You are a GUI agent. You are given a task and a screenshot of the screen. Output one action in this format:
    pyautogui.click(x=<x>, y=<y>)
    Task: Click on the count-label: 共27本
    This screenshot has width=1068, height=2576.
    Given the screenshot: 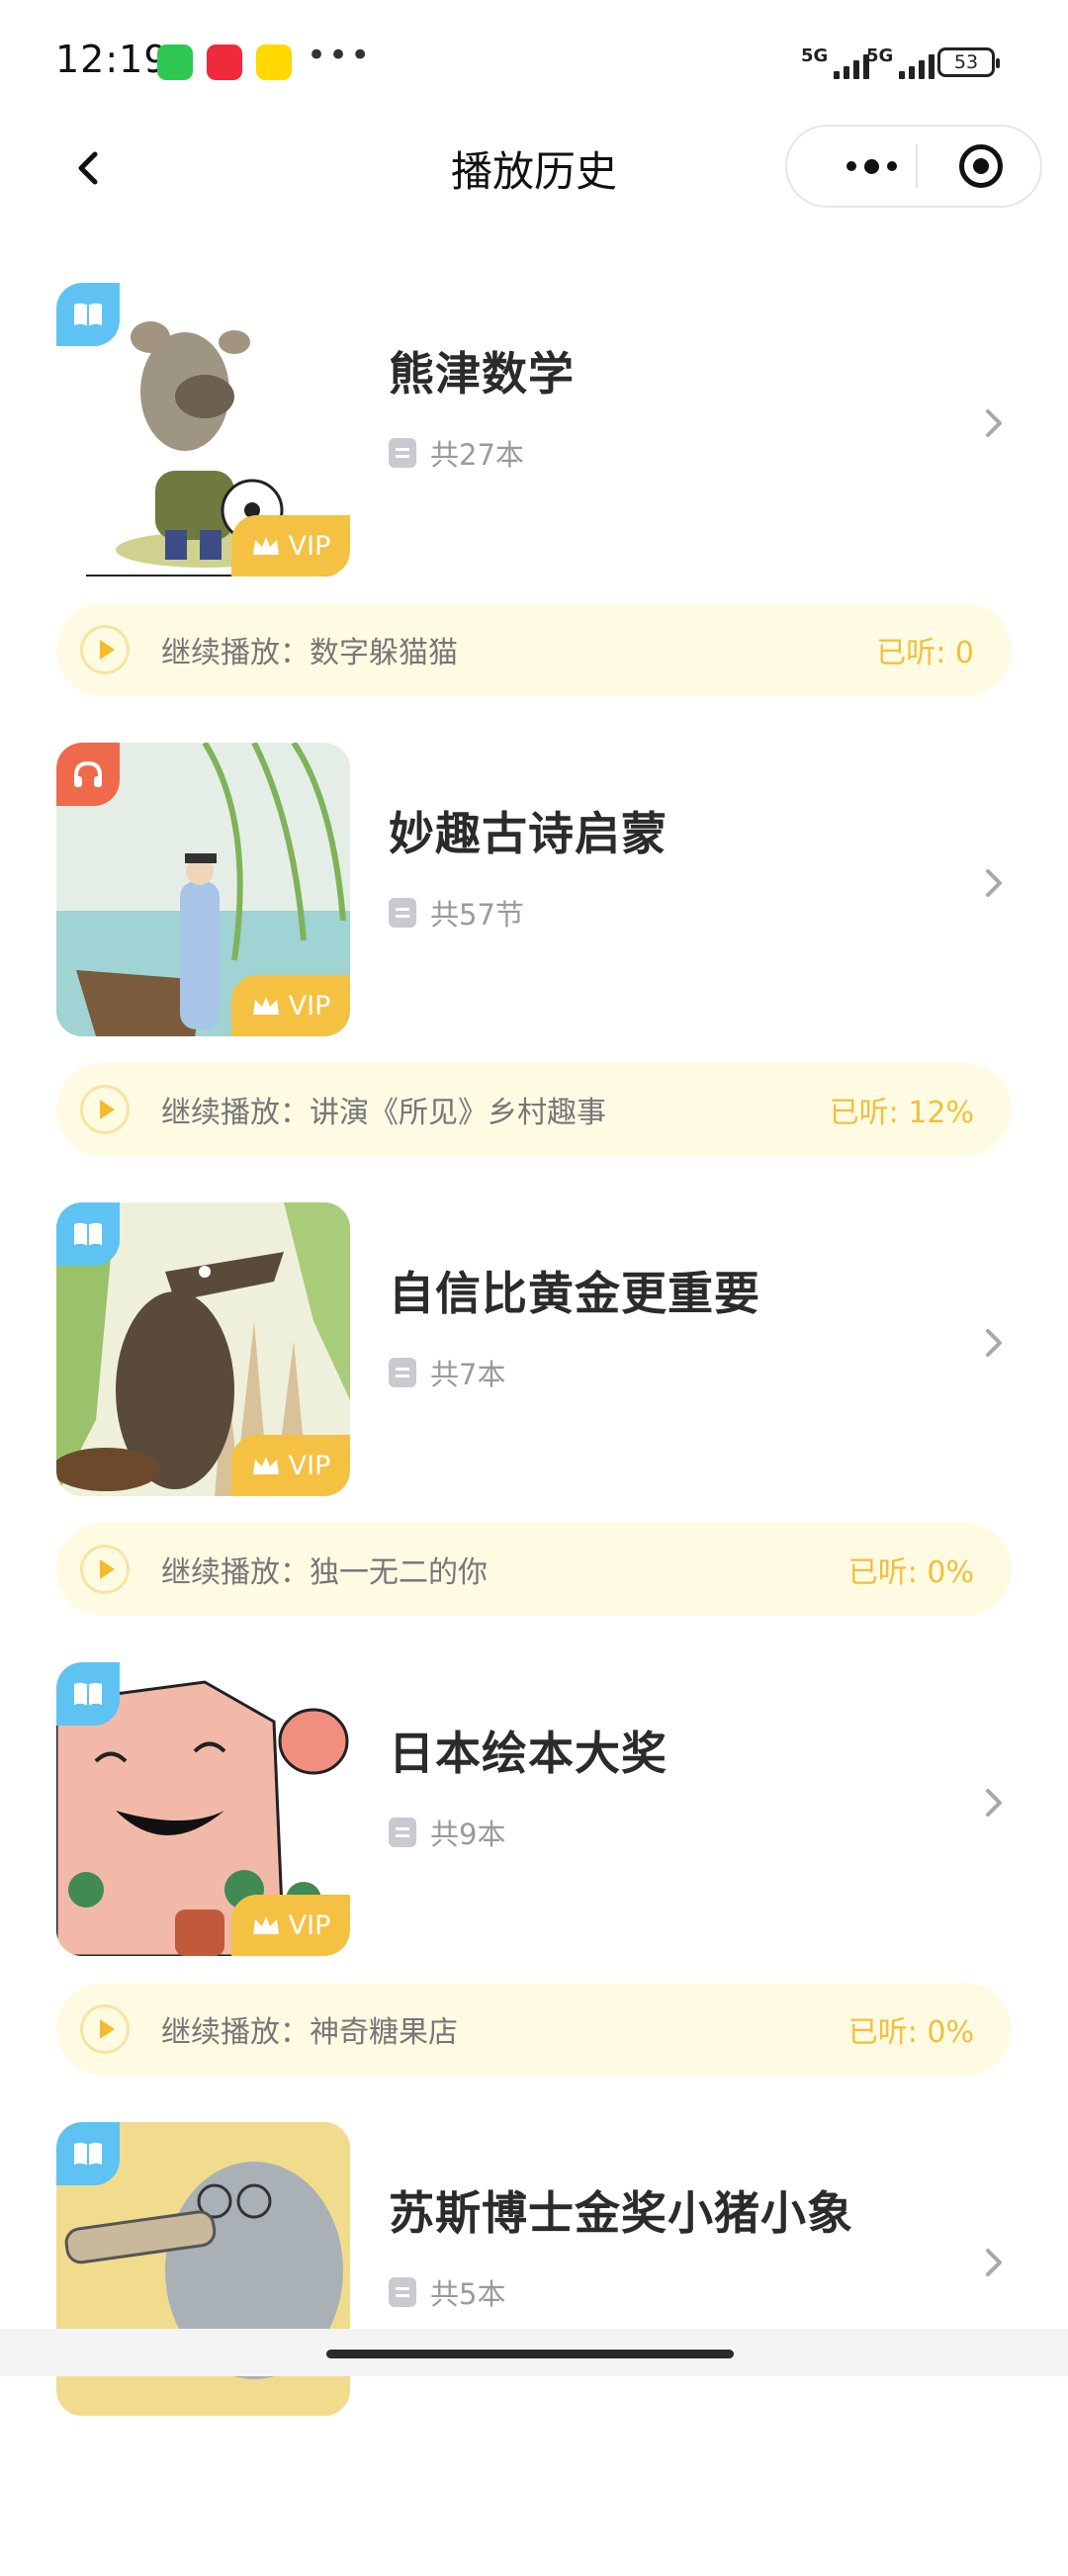 What is the action you would take?
    pyautogui.click(x=477, y=455)
    